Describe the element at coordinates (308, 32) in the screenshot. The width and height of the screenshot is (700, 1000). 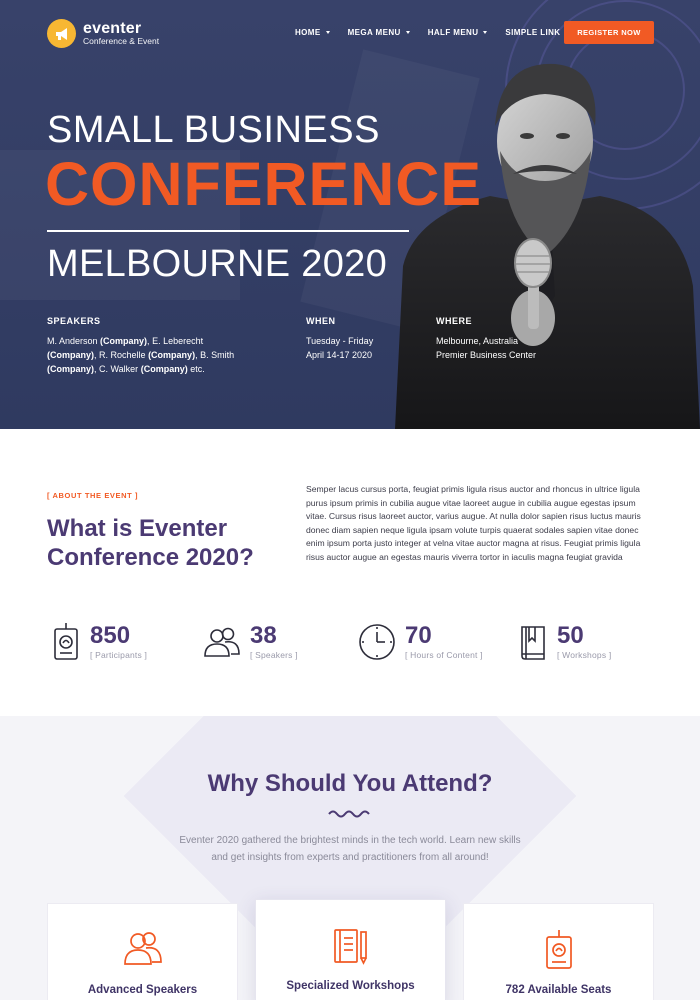
I see `nav-item-label: HOME` at that location.